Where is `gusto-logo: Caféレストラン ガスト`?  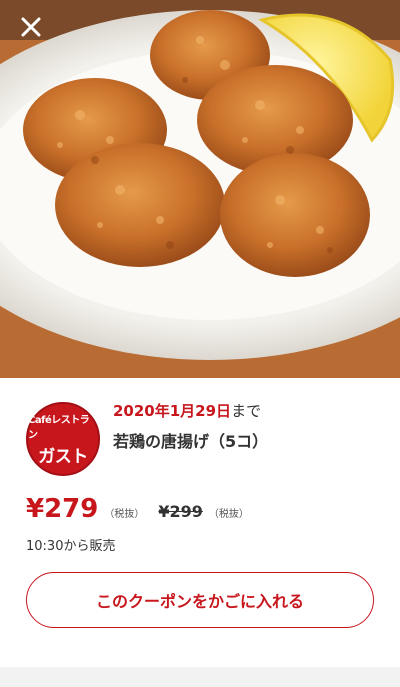 gusto-logo: Caféレストラン ガスト is located at coordinates (63, 439).